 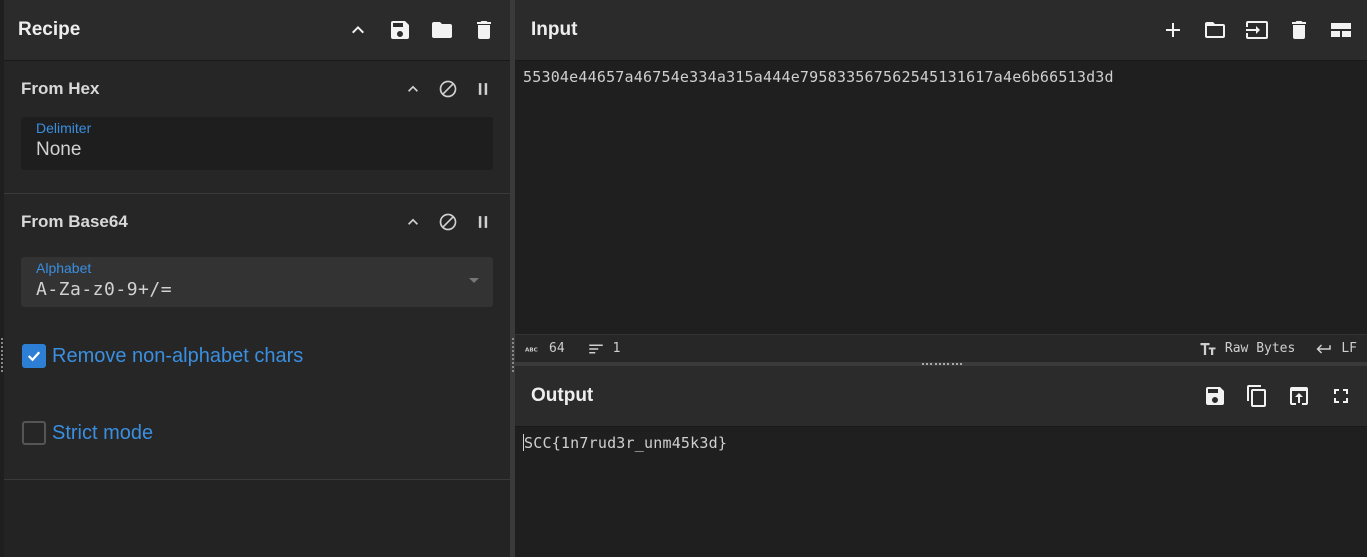 What do you see at coordinates (545, 348) in the screenshot?
I see `length-indicator: ABC 64` at bounding box center [545, 348].